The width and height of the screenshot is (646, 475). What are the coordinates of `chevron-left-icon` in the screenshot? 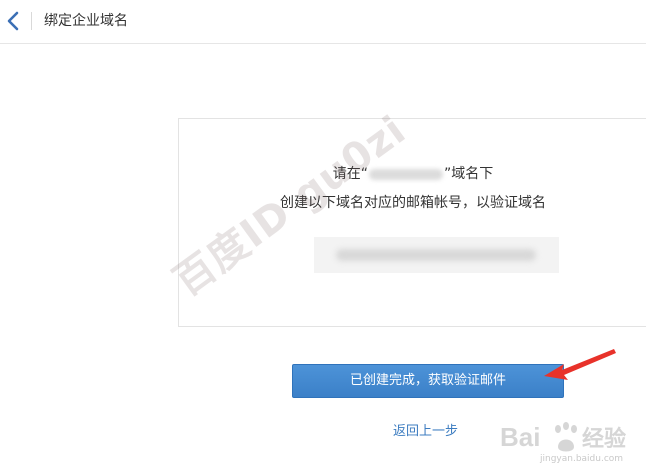 It's located at (13, 21).